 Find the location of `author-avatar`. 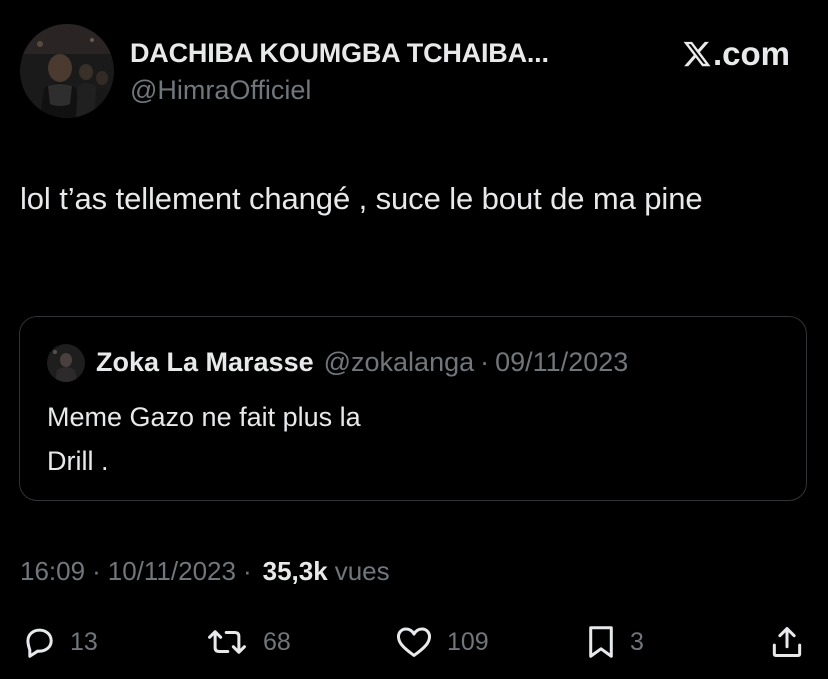

author-avatar is located at coordinates (67, 71).